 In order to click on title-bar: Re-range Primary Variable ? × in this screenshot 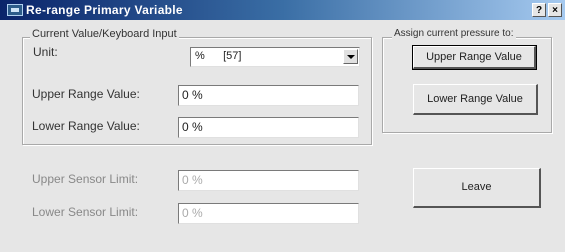, I will do `click(282, 10)`.